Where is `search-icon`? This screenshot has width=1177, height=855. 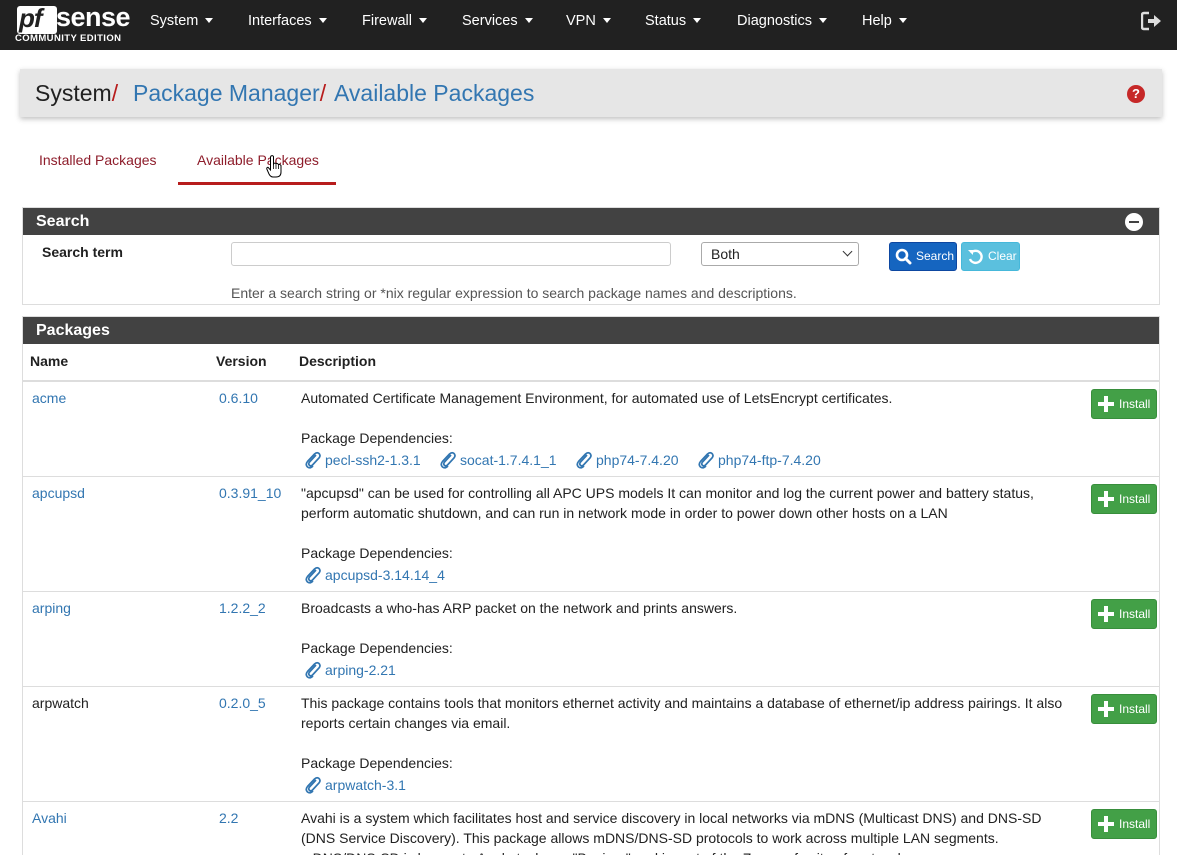 search-icon is located at coordinates (903, 256).